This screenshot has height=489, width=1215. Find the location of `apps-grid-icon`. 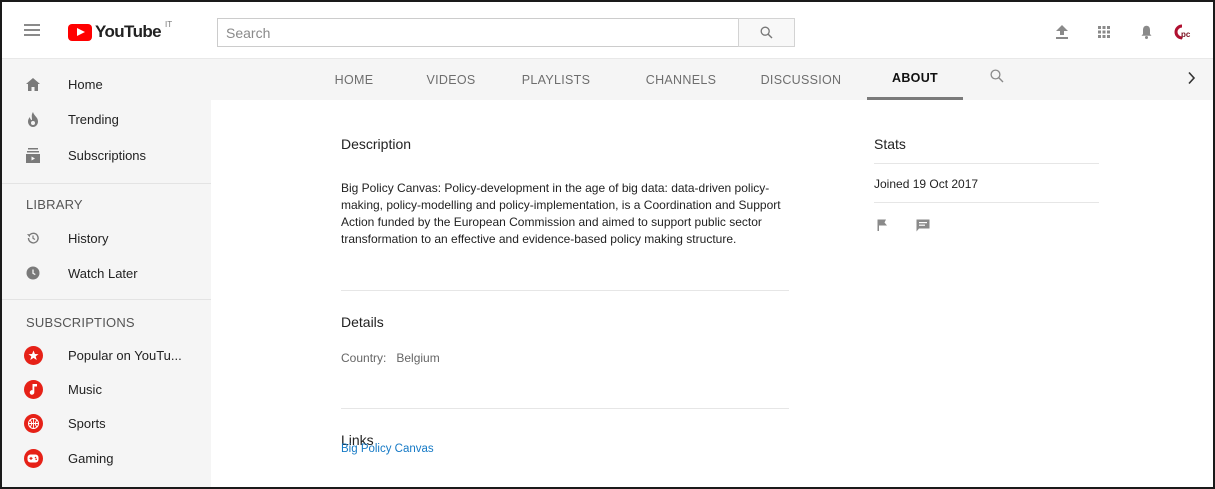

apps-grid-icon is located at coordinates (1104, 32).